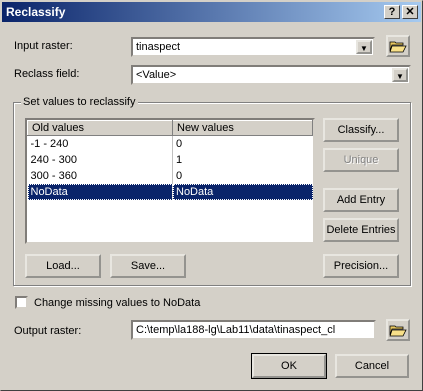 The height and width of the screenshot is (391, 423). What do you see at coordinates (242, 128) in the screenshot?
I see `column-header-new-values: New values` at bounding box center [242, 128].